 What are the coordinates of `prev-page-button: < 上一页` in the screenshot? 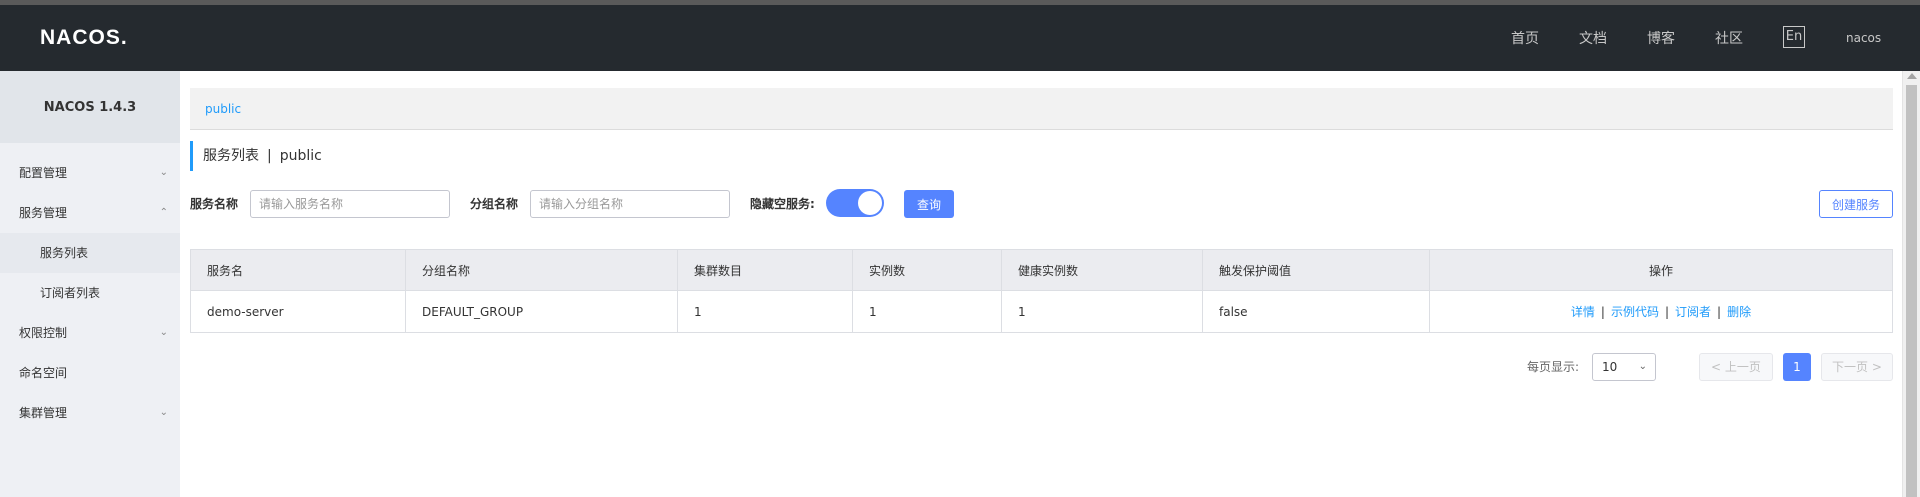 It's located at (1736, 367).